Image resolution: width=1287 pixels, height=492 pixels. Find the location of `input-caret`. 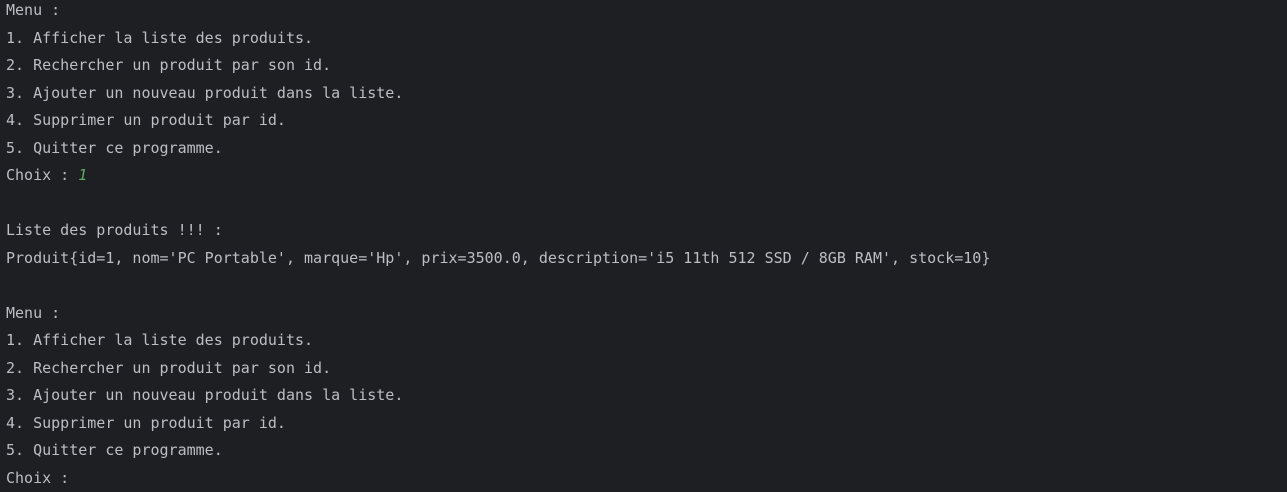

input-caret is located at coordinates (78, 478).